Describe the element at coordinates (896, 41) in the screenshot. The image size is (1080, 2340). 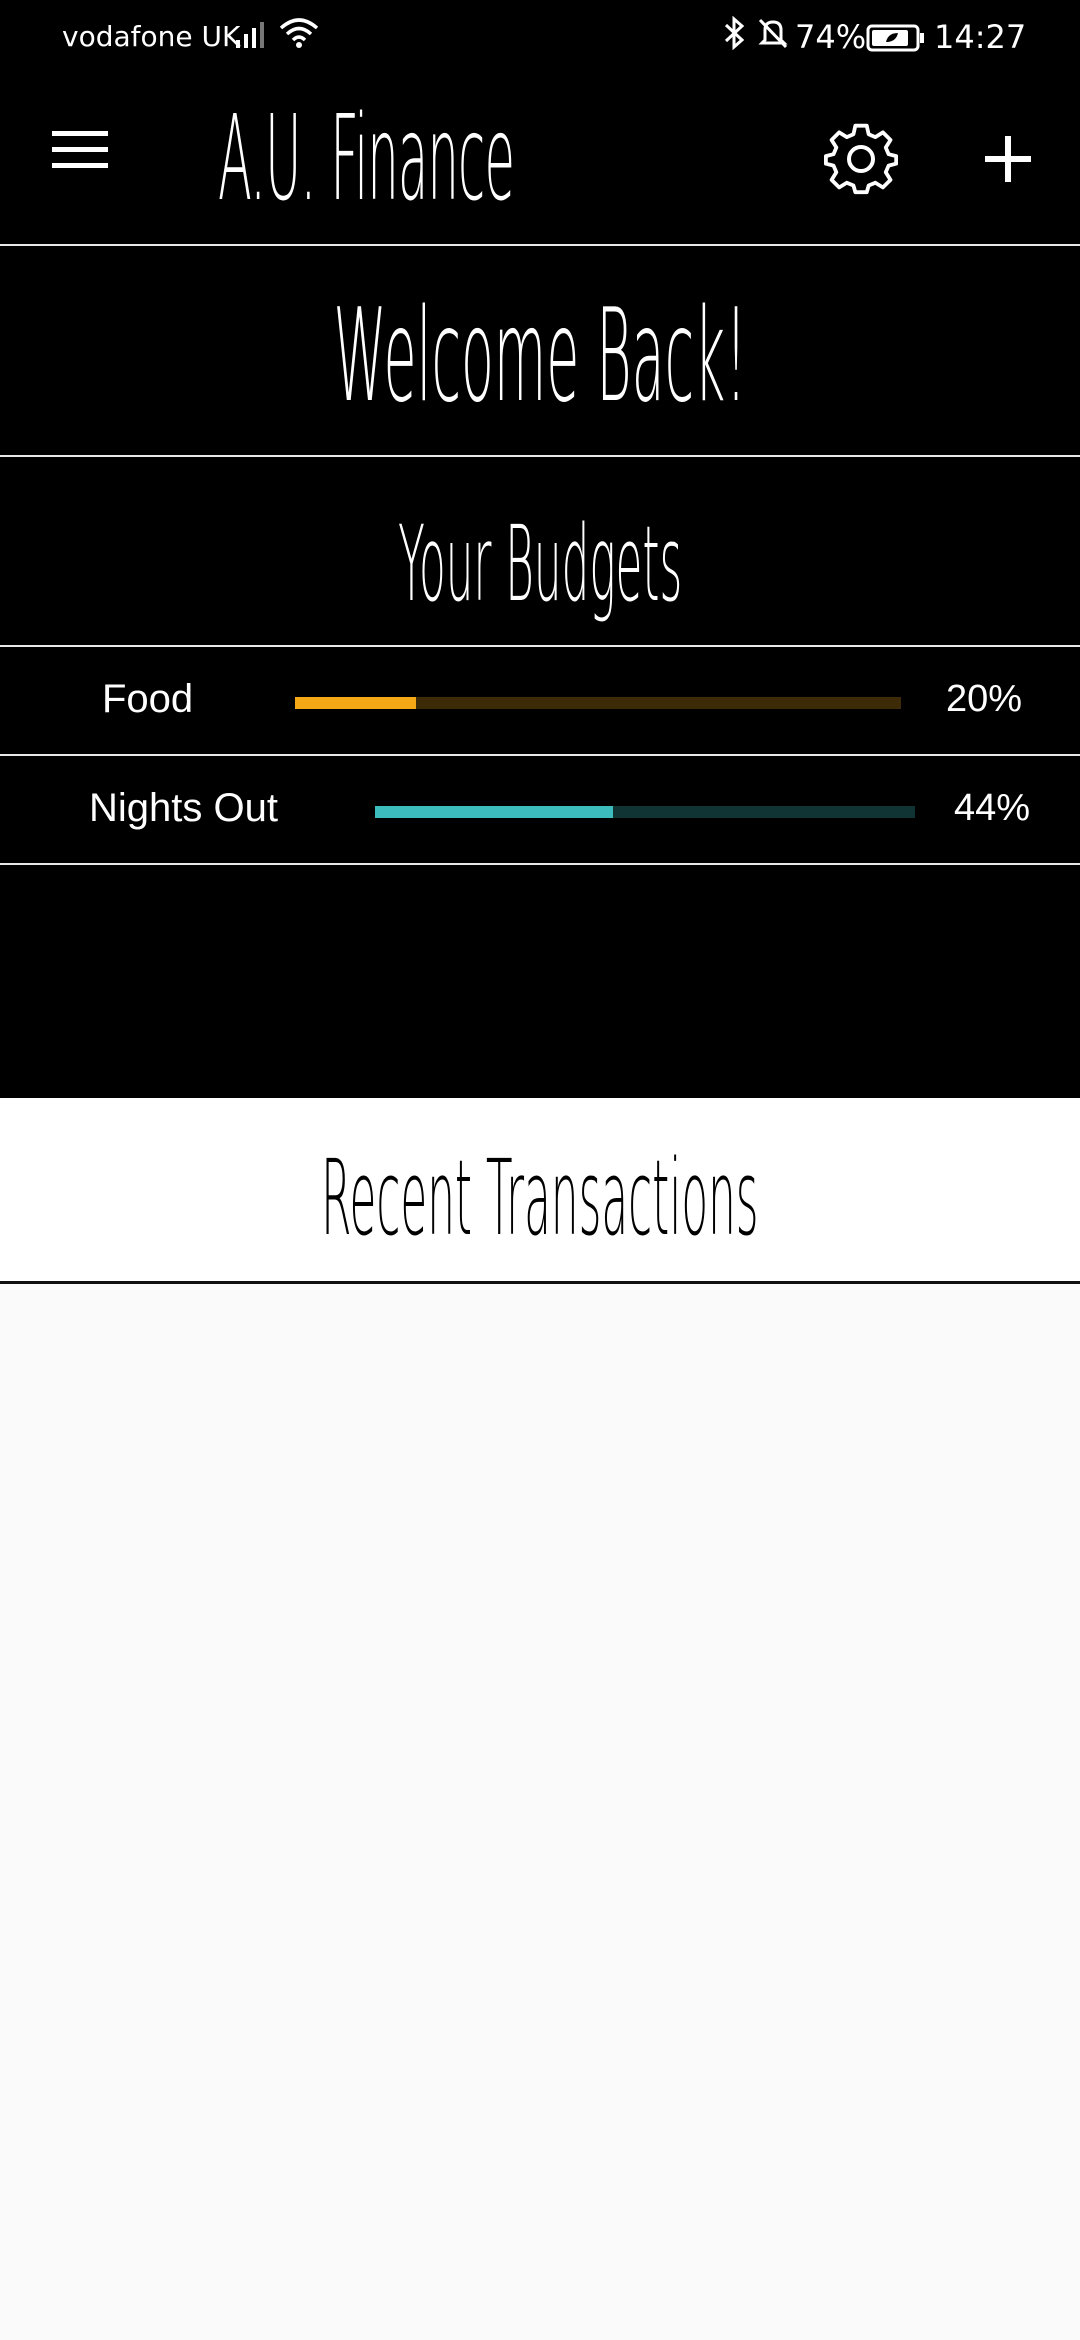
I see `battery-icon` at that location.